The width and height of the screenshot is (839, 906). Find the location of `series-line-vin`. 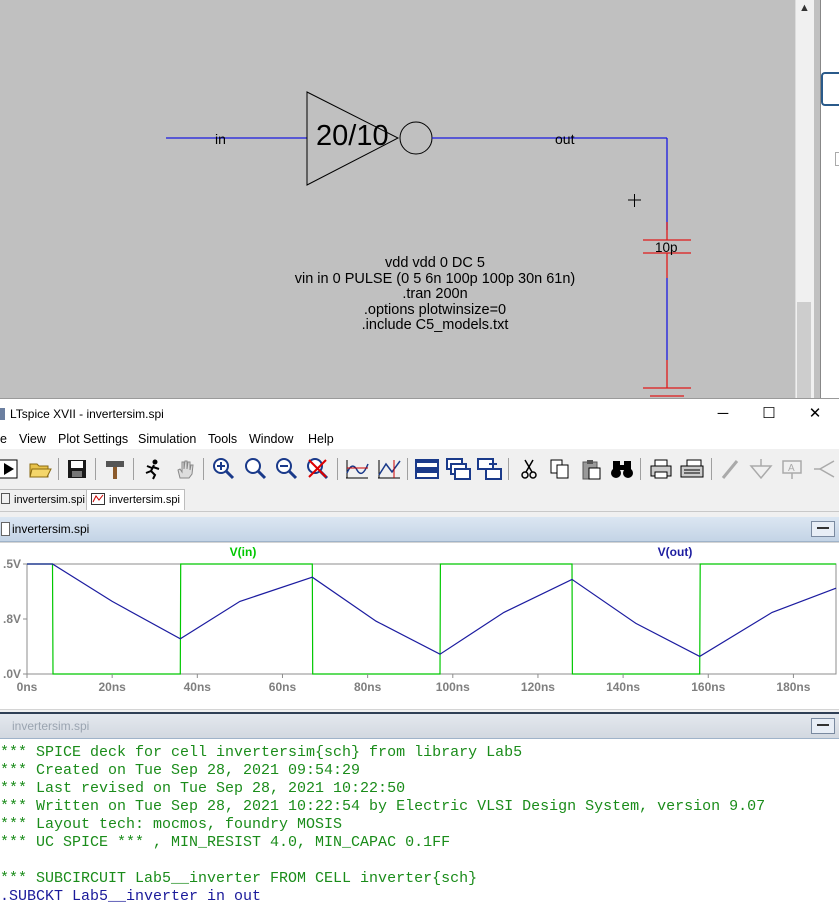

series-line-vin is located at coordinates (431, 619).